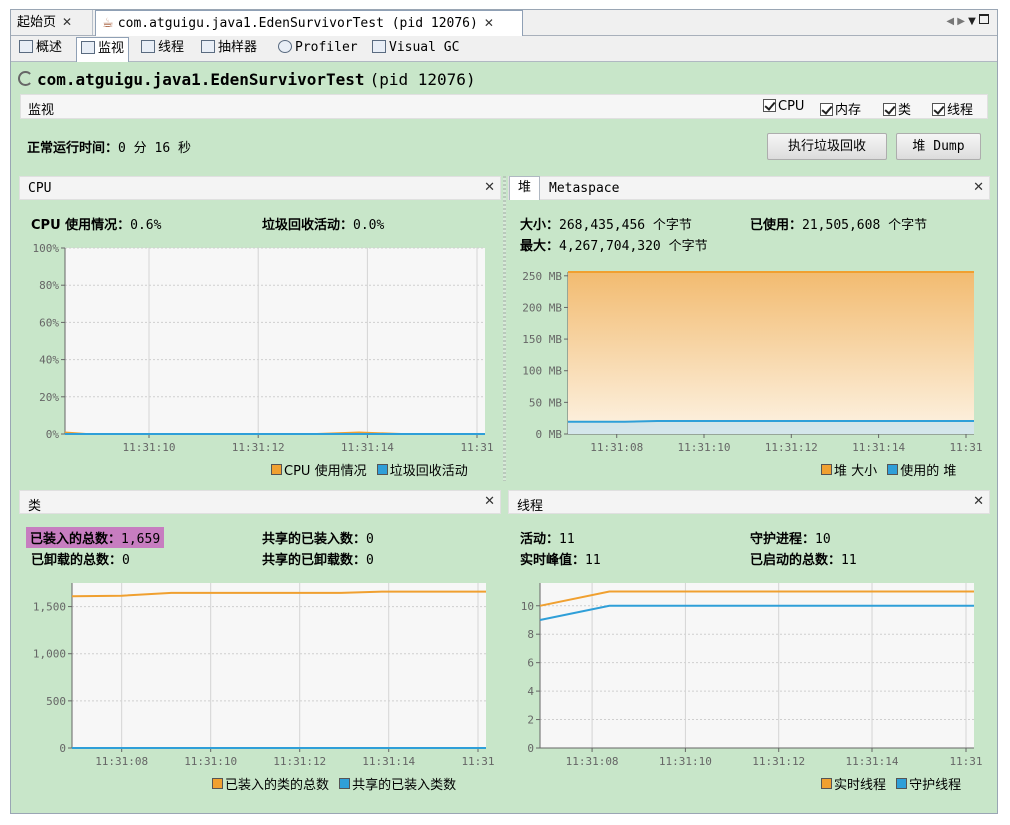 Image resolution: width=1010 pixels, height=825 pixels. I want to click on daemon-threads-value: 10, so click(823, 539).